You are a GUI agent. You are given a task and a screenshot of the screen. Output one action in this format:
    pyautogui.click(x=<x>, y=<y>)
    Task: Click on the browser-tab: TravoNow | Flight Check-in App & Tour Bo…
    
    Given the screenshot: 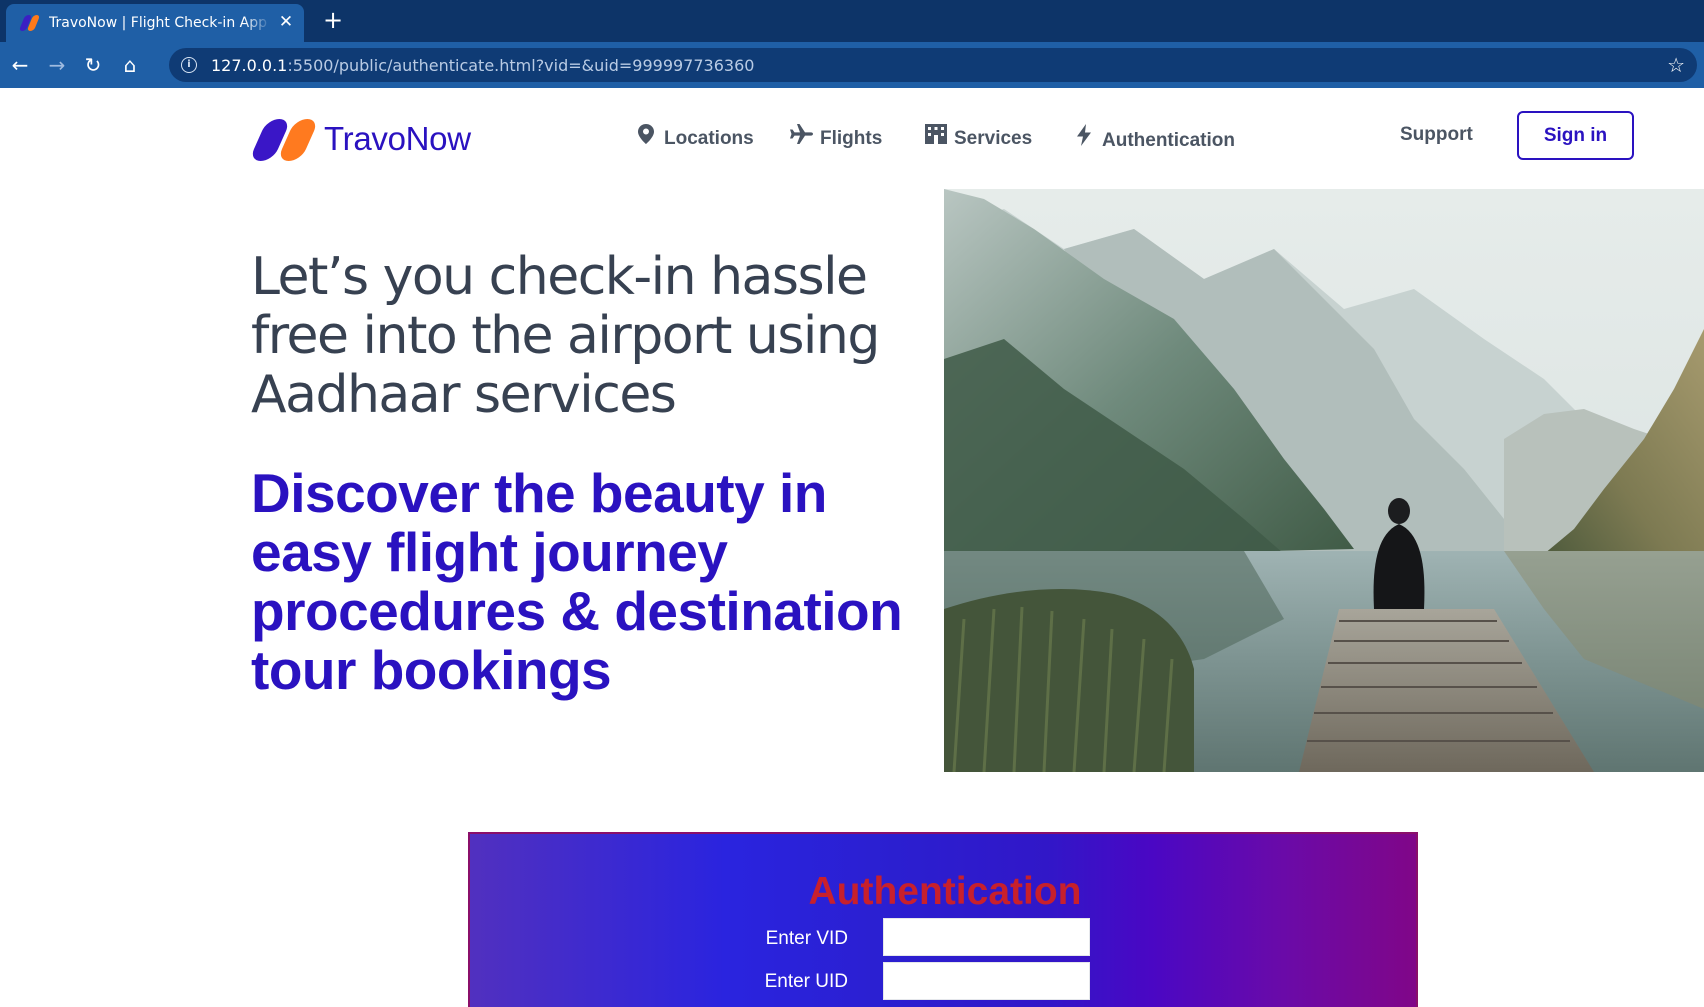 What is the action you would take?
    pyautogui.click(x=155, y=23)
    